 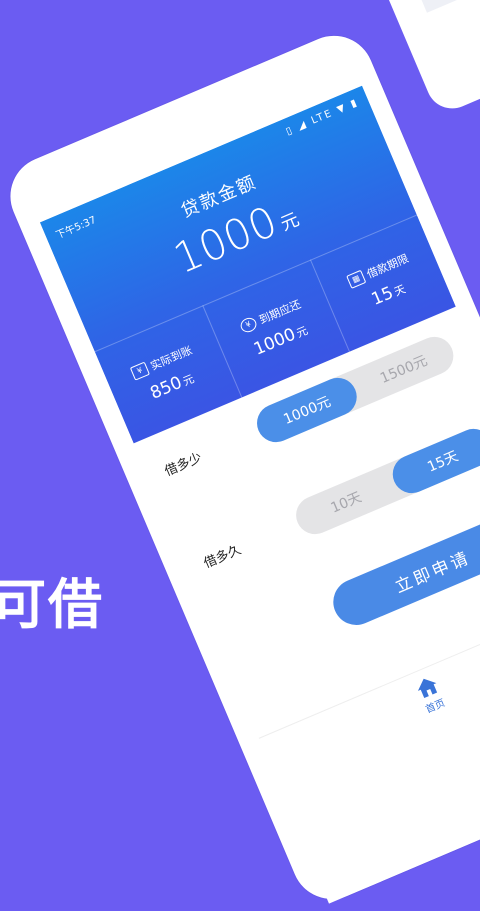 I want to click on tab-home: 首页, so click(x=430, y=695).